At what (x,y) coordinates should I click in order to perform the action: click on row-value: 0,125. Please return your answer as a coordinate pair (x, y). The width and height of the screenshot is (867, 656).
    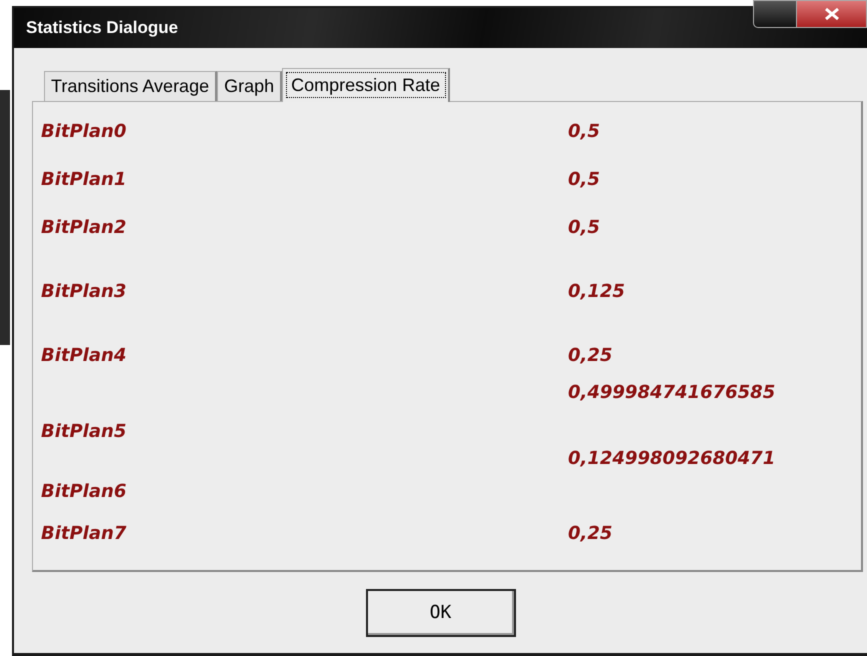
    Looking at the image, I should click on (596, 291).